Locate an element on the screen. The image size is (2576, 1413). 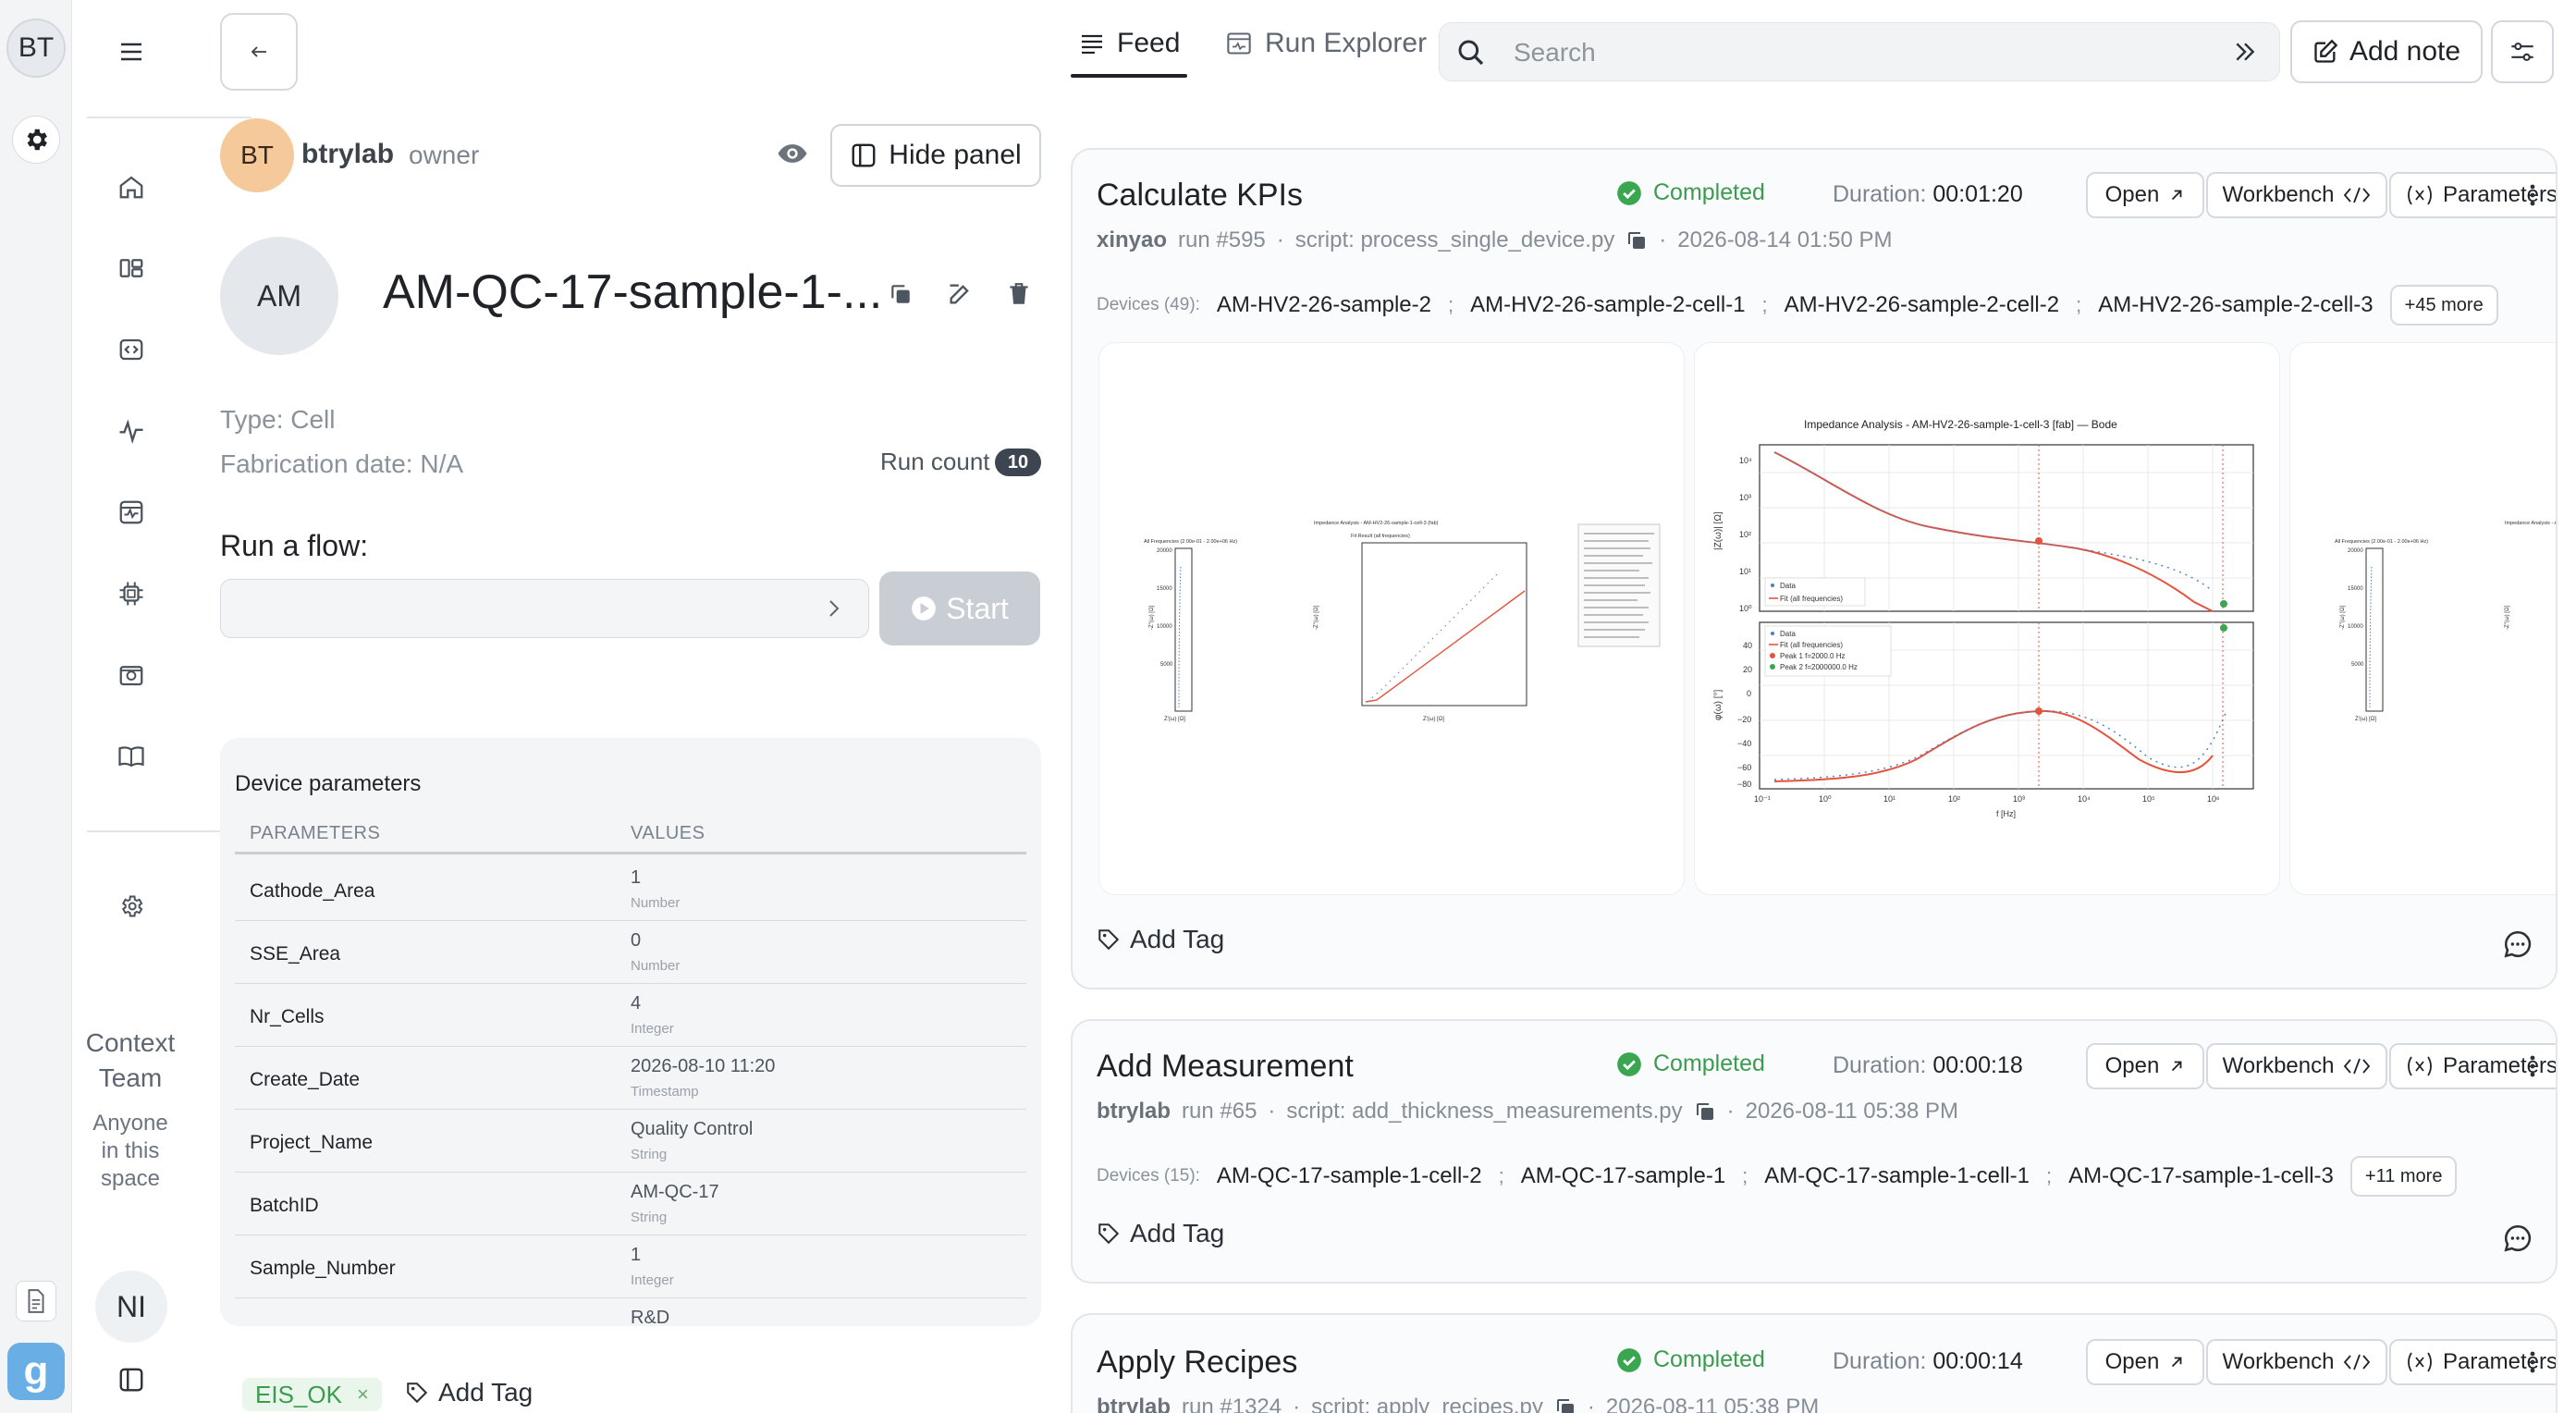
run-script: script: add_thickness_measurements.py is located at coordinates (1484, 1111).